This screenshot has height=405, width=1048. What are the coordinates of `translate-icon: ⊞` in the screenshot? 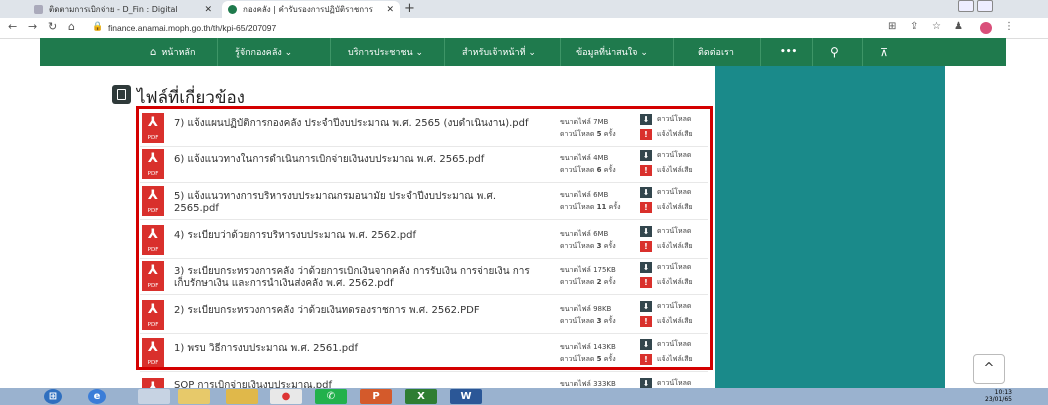 It's located at (892, 26).